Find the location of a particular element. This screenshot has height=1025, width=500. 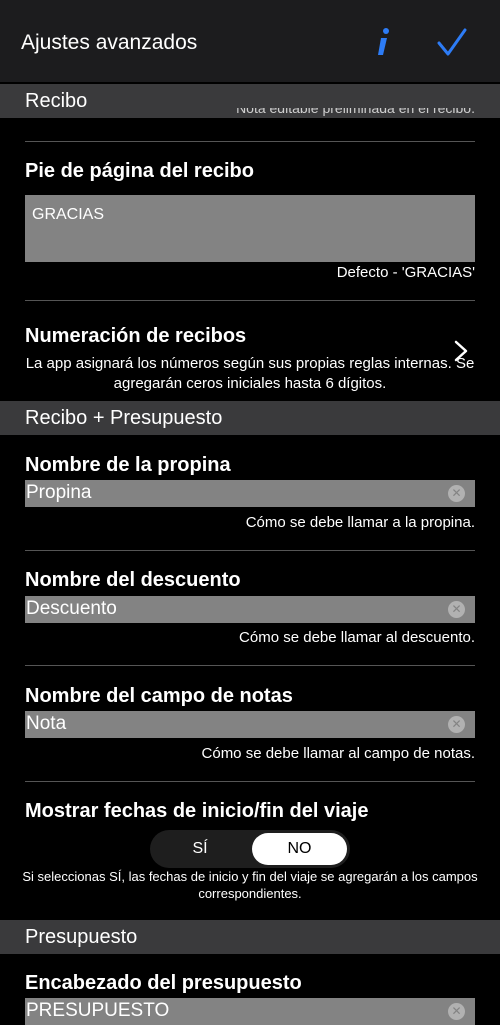

notes-field-name-input: Nota ✕ is located at coordinates (250, 724).